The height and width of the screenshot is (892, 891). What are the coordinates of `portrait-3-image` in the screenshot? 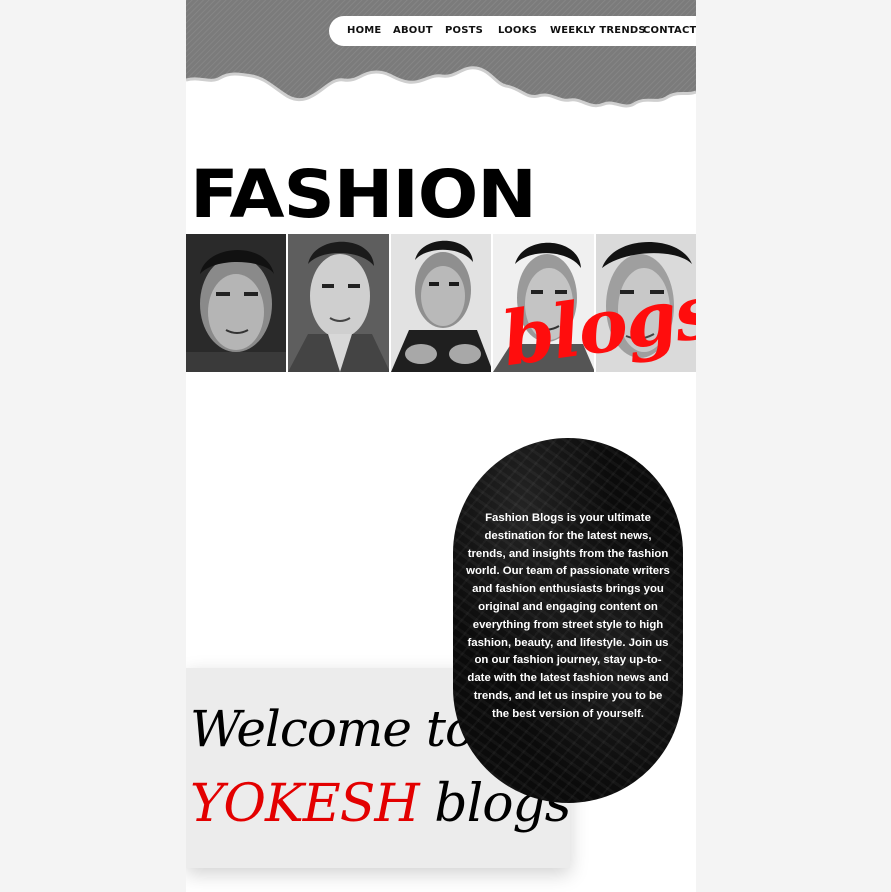 It's located at (442, 303).